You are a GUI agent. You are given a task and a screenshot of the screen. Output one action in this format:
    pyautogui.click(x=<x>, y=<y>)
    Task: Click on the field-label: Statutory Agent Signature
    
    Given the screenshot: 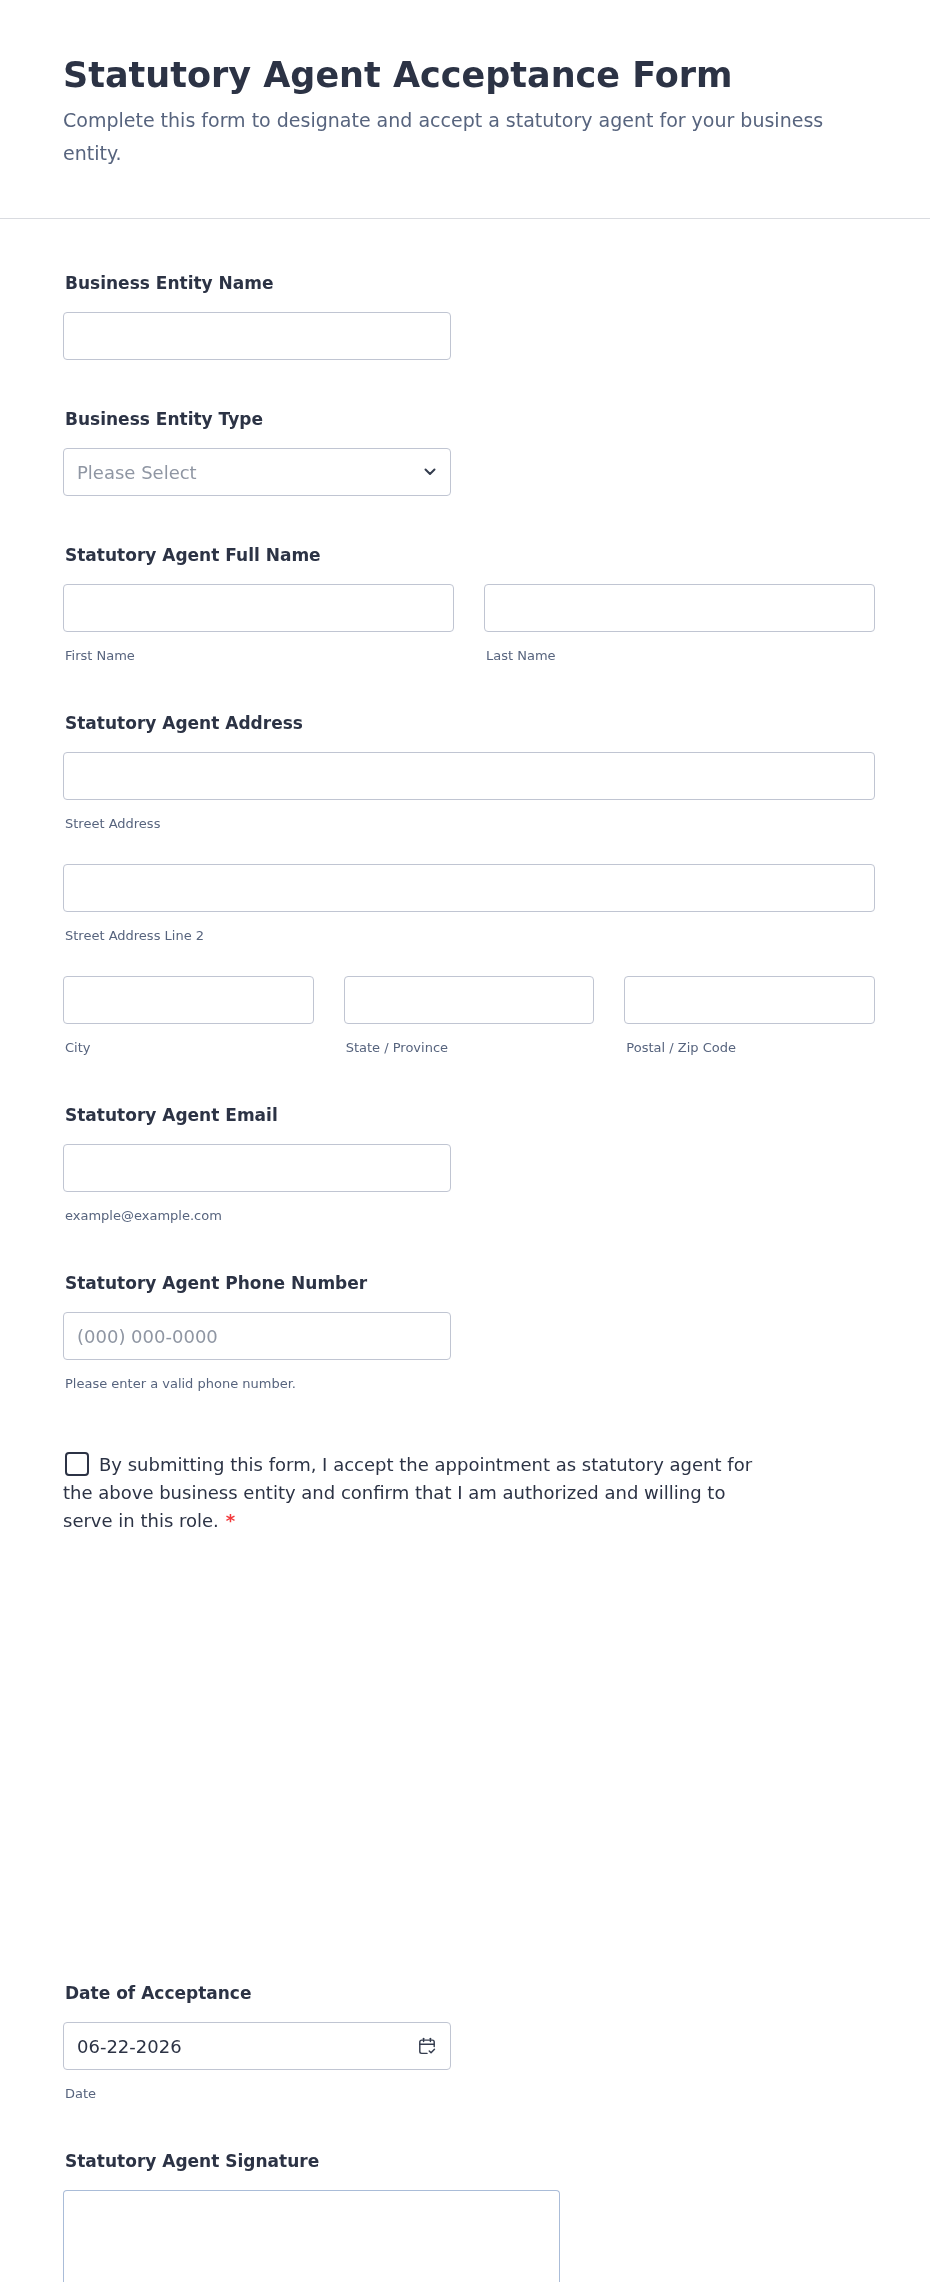 What is the action you would take?
    pyautogui.click(x=192, y=2161)
    